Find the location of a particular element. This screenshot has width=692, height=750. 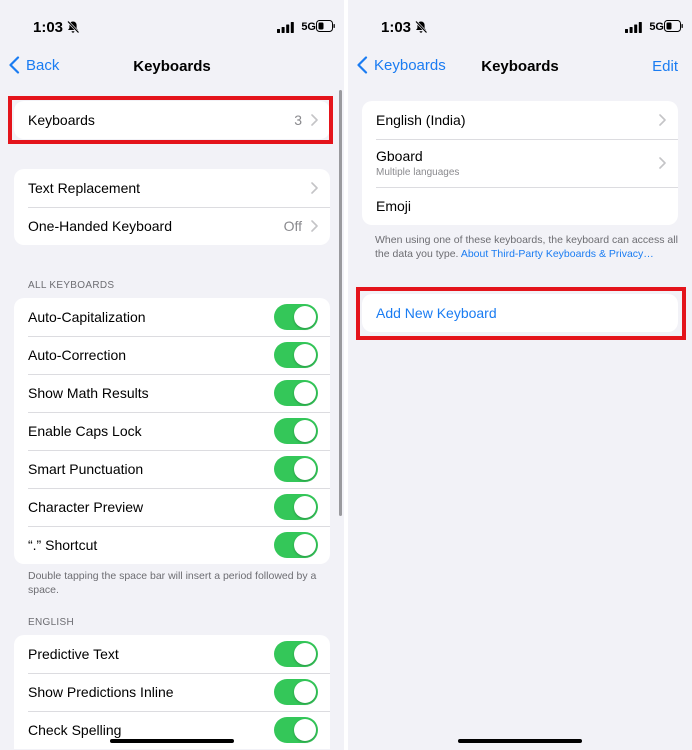

navigation-bar: Keyboards Keyboards Edit is located at coordinates (520, 68).